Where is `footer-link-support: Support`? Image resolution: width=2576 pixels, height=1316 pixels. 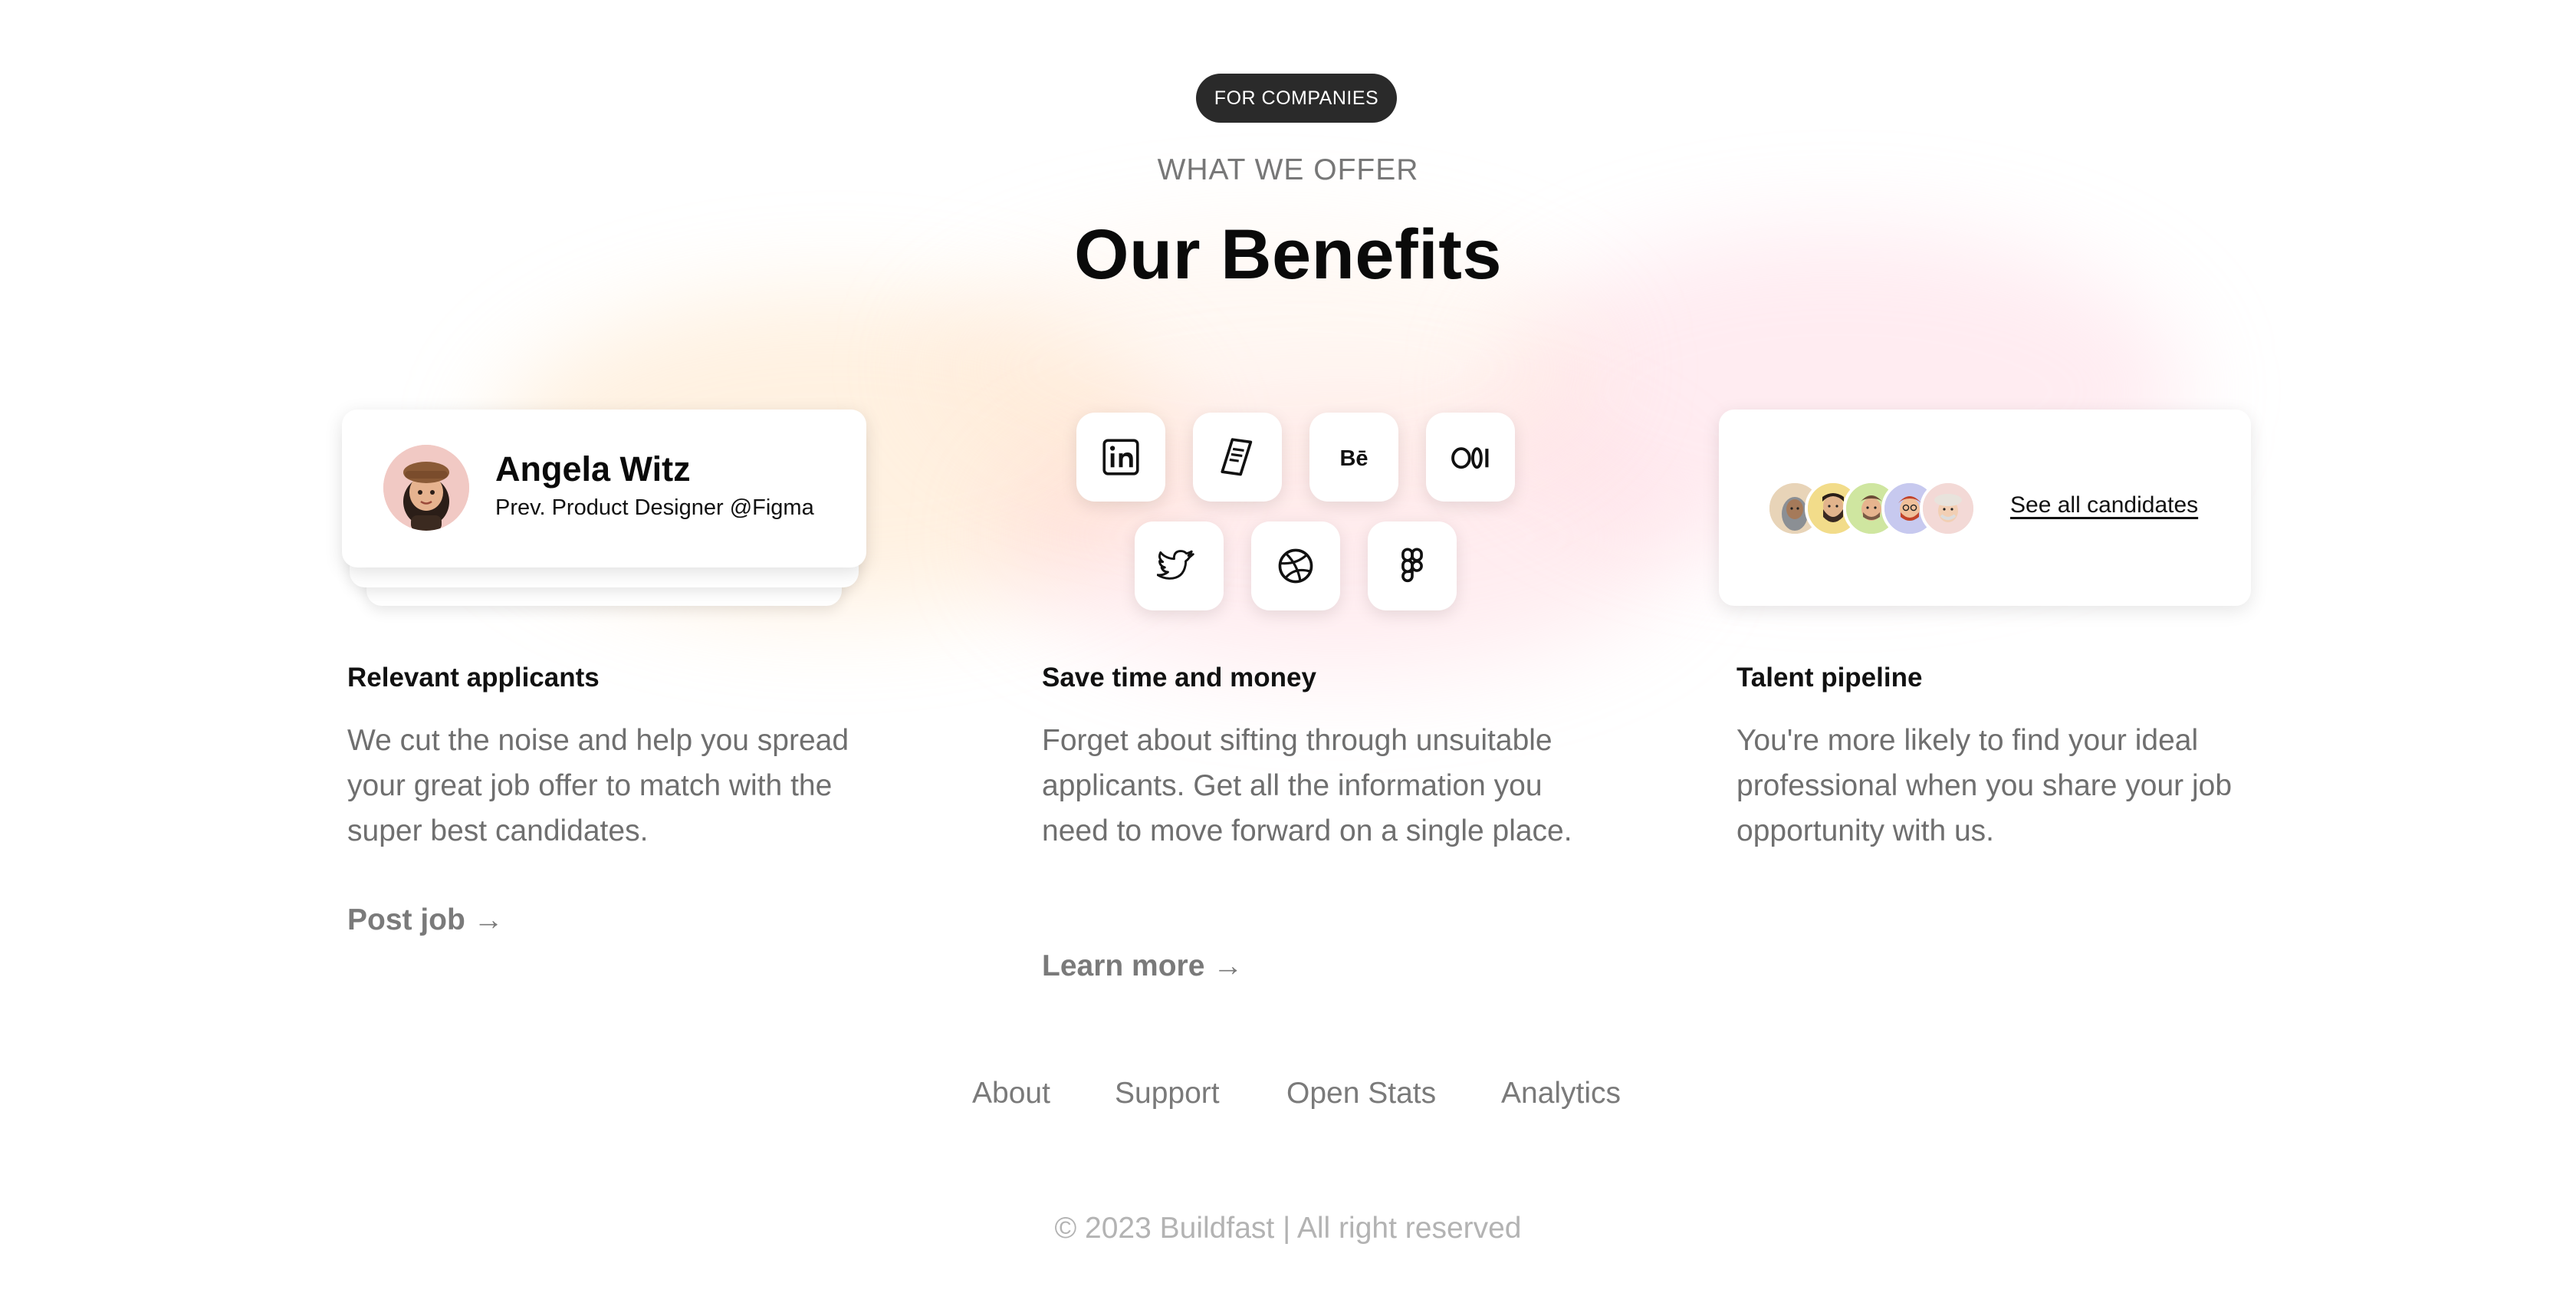
footer-link-support: Support is located at coordinates (1167, 1093).